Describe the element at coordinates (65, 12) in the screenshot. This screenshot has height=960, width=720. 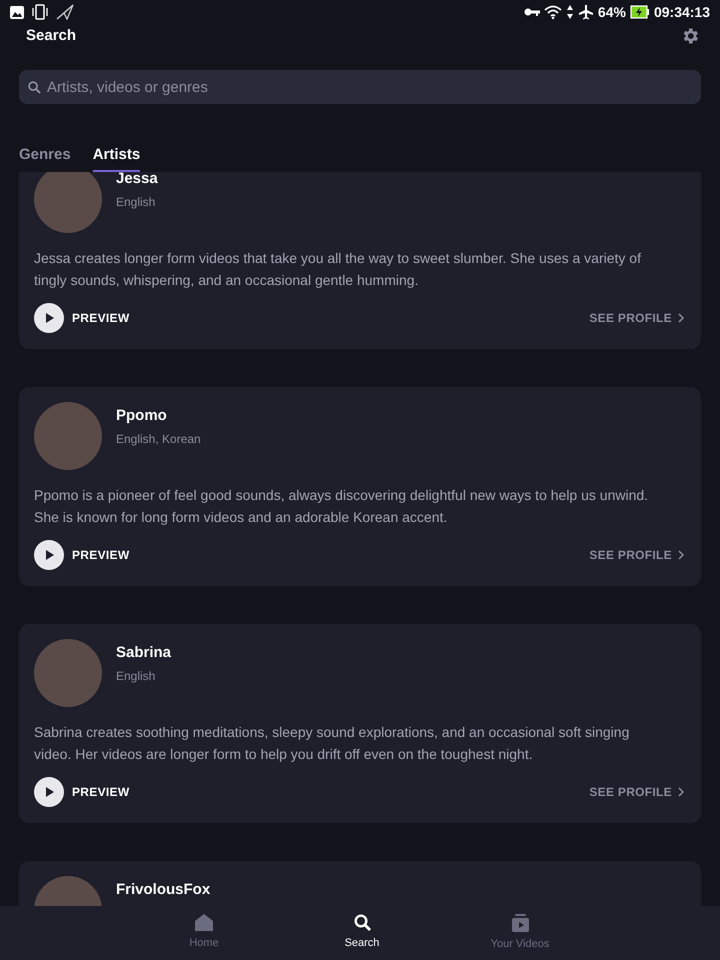
I see `paper-plane-icon` at that location.